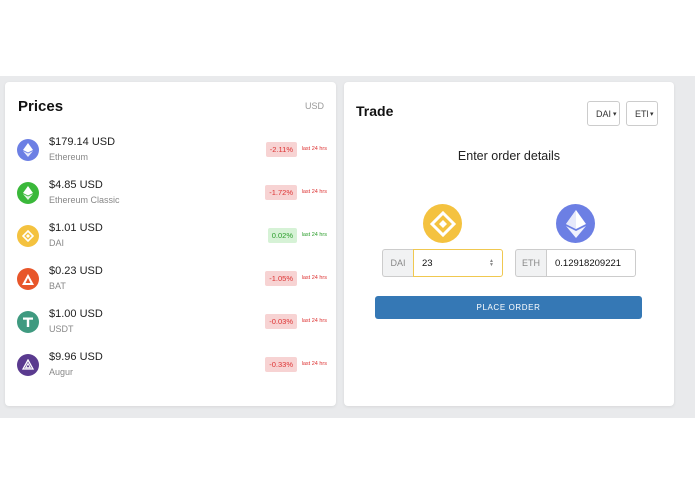 The height and width of the screenshot is (494, 695). What do you see at coordinates (172, 236) in the screenshot?
I see `price-row-dai: $1.01 USD DAI 0.02% last 24 hrs` at bounding box center [172, 236].